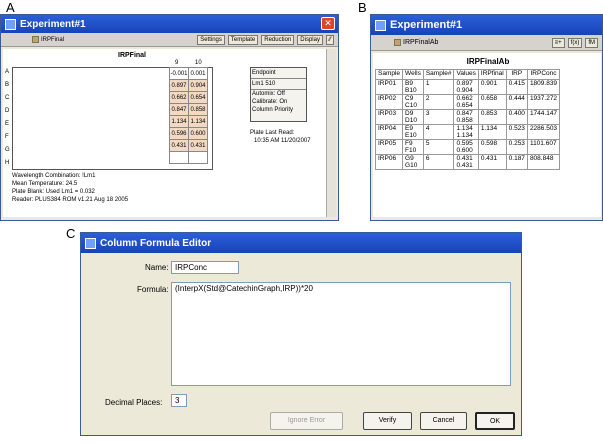  What do you see at coordinates (7, 98) in the screenshot?
I see `row-label: C` at bounding box center [7, 98].